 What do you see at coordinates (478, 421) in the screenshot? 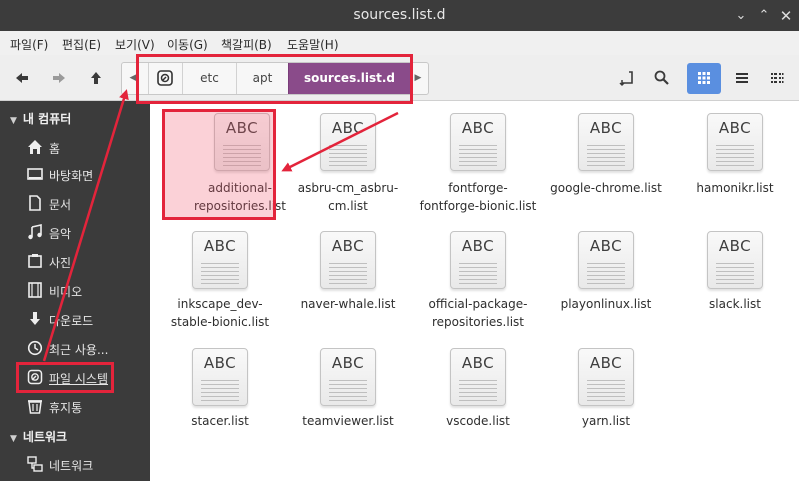
I see `file-name: vscode.list` at bounding box center [478, 421].